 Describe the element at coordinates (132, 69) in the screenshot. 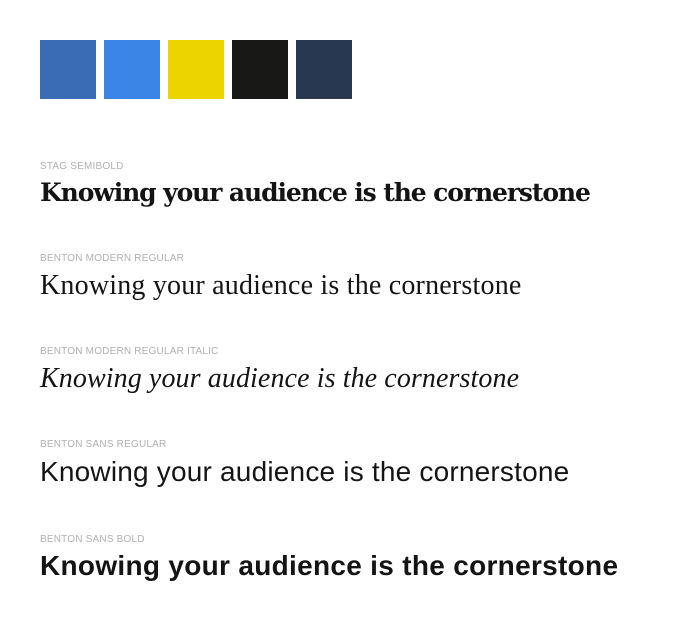

I see `bright-blue-swatch` at that location.